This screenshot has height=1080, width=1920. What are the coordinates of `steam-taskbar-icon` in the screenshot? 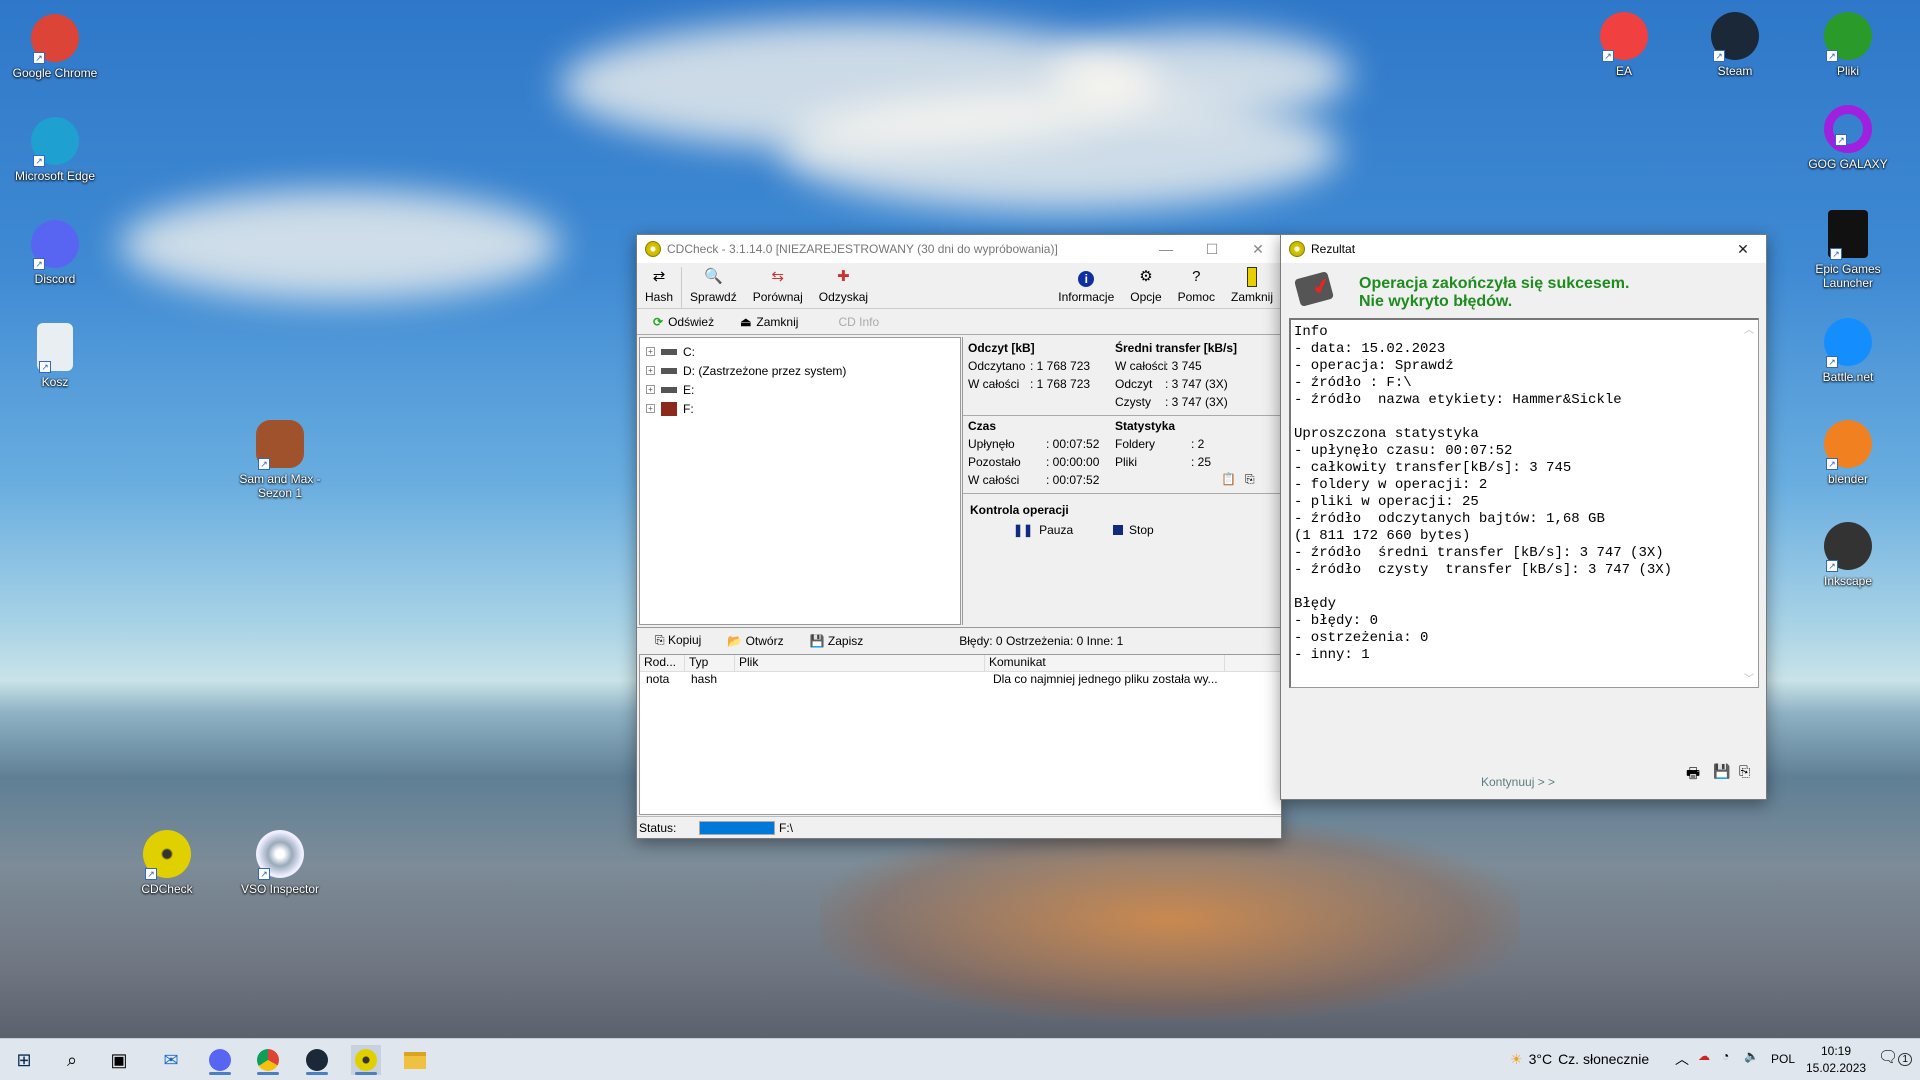 It's located at (317, 1060).